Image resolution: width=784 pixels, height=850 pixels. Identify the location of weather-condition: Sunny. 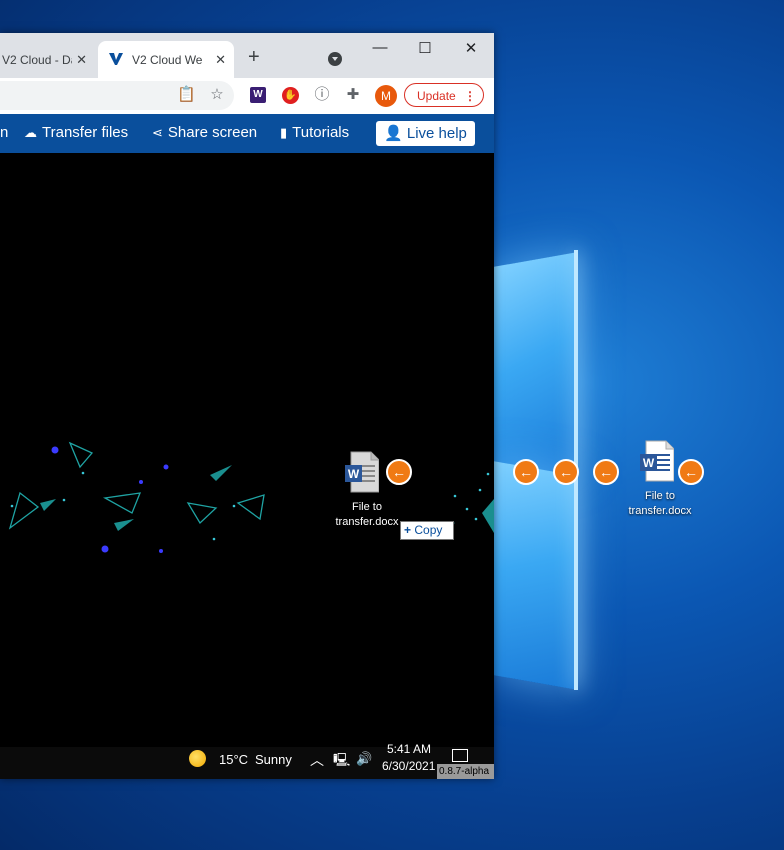
(273, 759).